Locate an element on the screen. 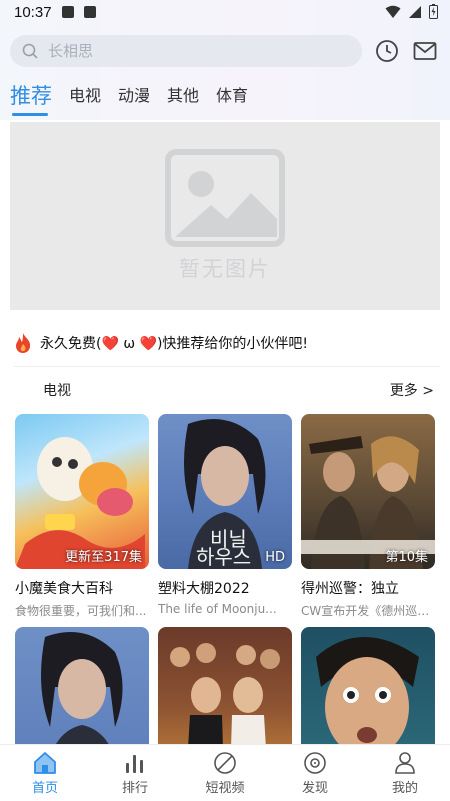 The image size is (450, 801). divider is located at coordinates (227, 366).